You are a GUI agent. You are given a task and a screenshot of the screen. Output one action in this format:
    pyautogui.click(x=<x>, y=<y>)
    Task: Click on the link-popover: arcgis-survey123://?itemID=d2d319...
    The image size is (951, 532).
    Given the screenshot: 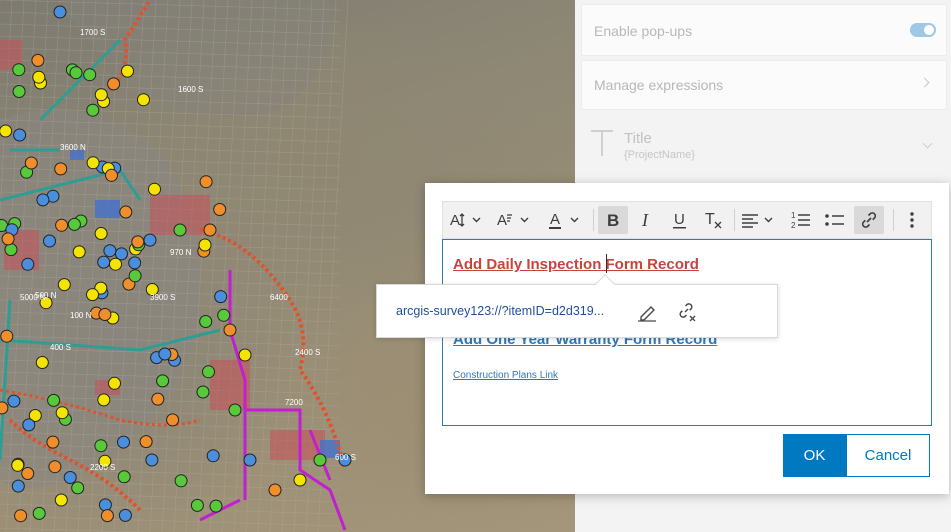 What is the action you would take?
    pyautogui.click(x=577, y=306)
    